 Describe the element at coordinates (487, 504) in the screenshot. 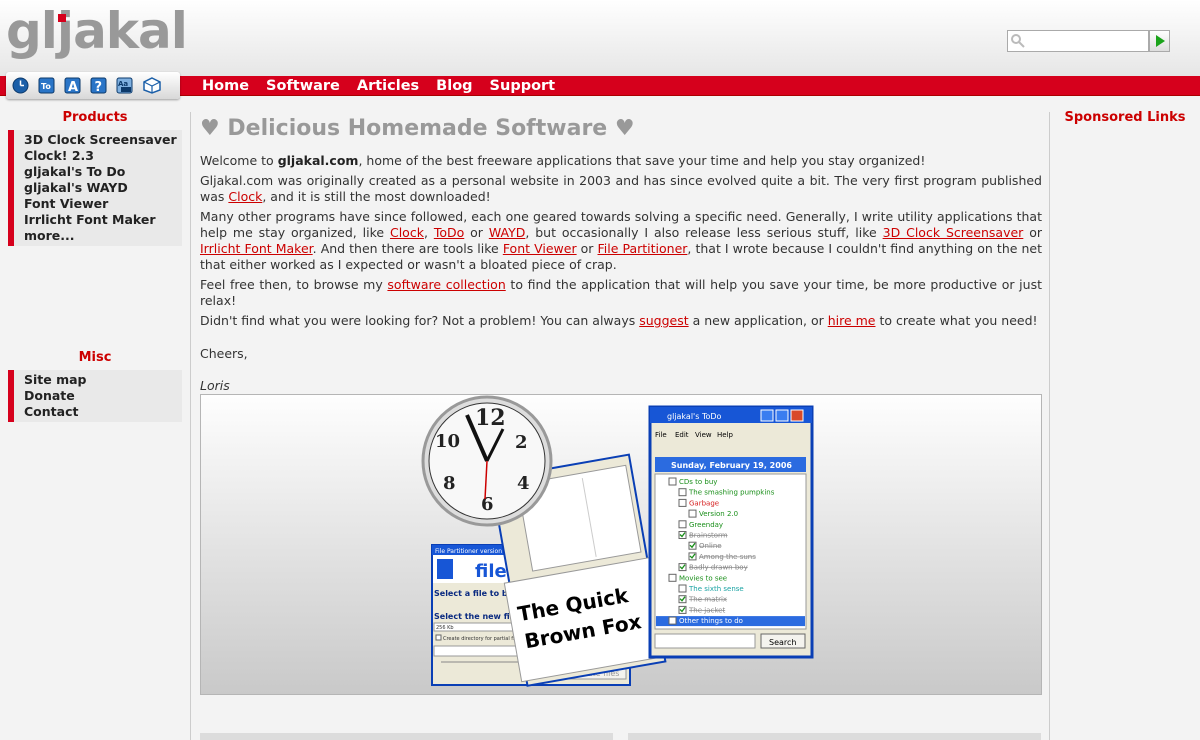

I see `svg-text: 6` at that location.